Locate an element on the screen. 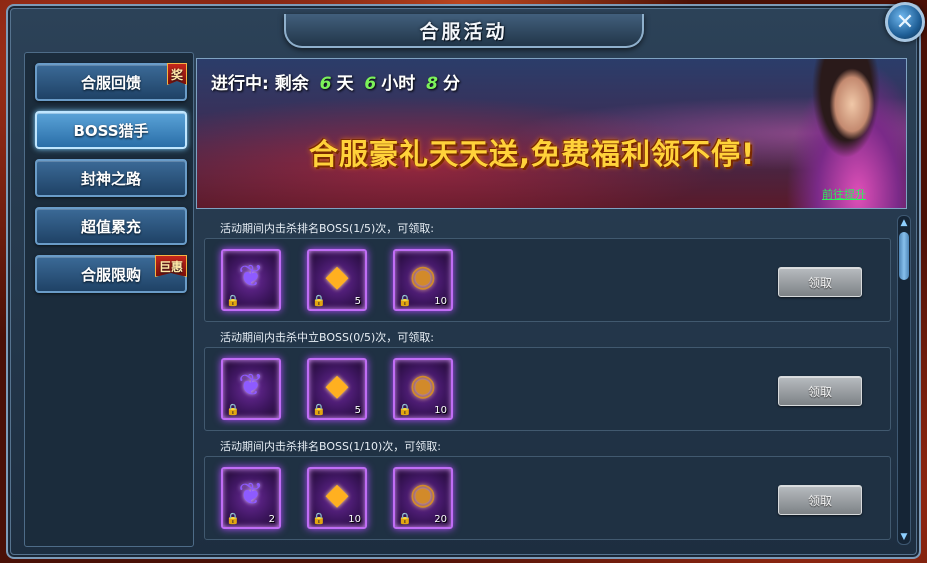  sidebar-item-label: BOSS猎手 is located at coordinates (111, 130).